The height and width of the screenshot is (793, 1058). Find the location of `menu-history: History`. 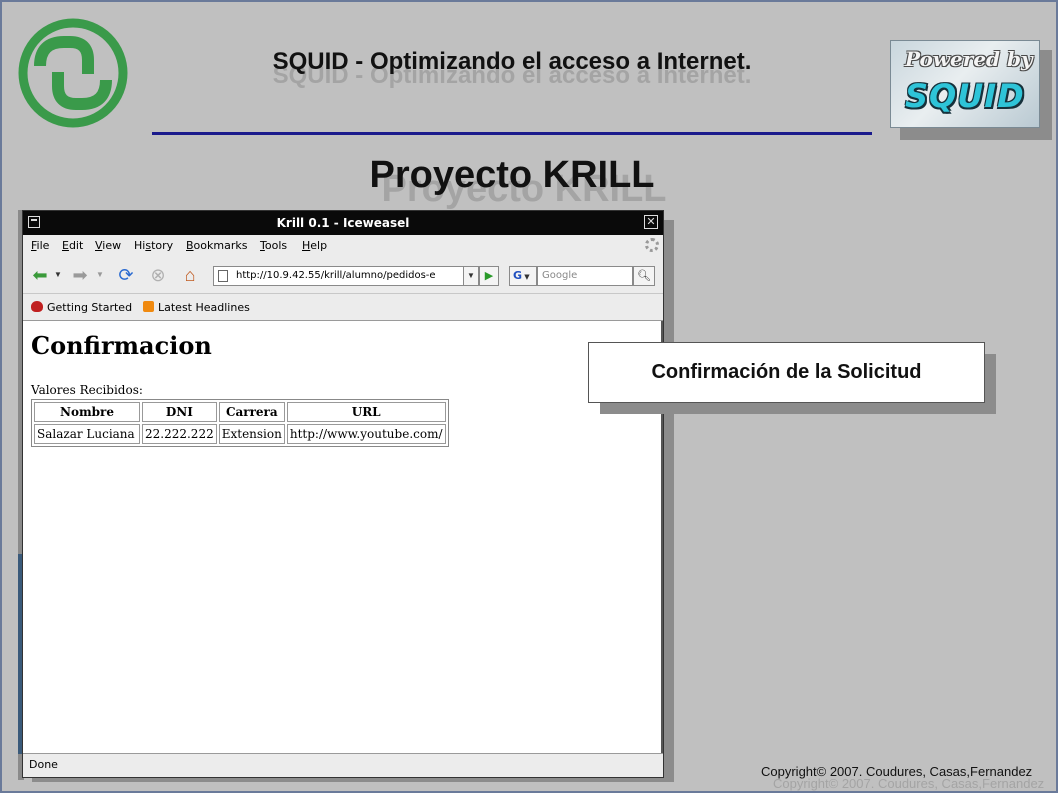

menu-history: History is located at coordinates (153, 245).